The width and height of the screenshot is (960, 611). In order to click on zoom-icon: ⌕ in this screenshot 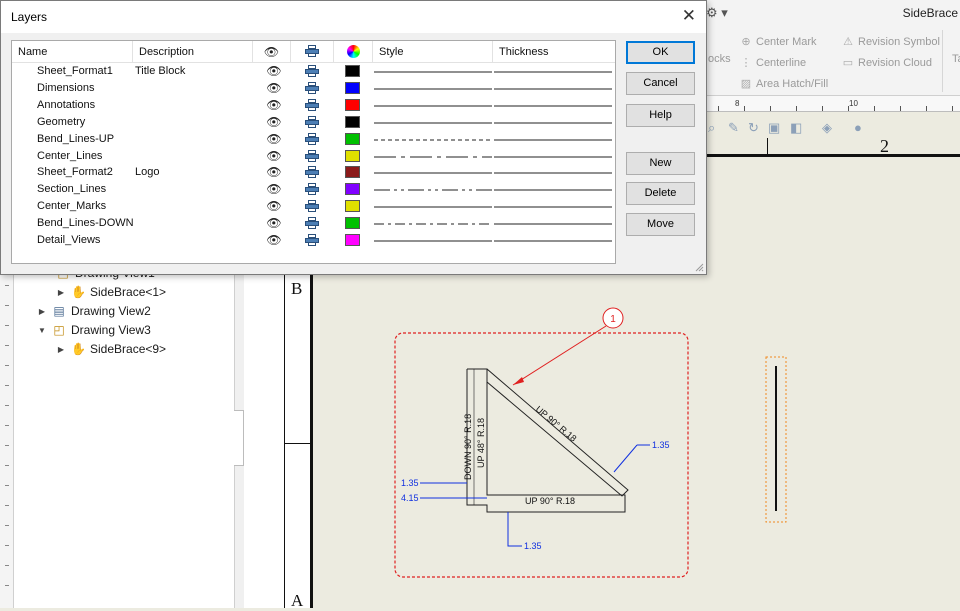, I will do `click(711, 128)`.